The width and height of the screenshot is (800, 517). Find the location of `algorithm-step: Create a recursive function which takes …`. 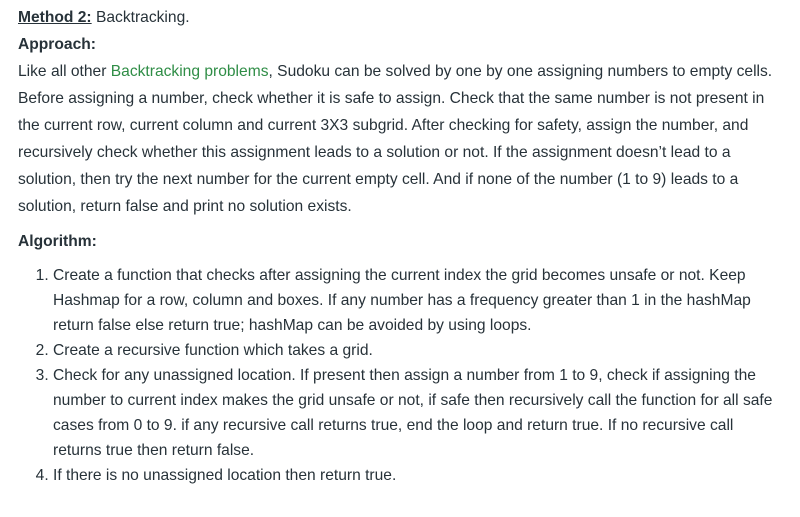

algorithm-step: Create a recursive function which takes … is located at coordinates (419, 350).